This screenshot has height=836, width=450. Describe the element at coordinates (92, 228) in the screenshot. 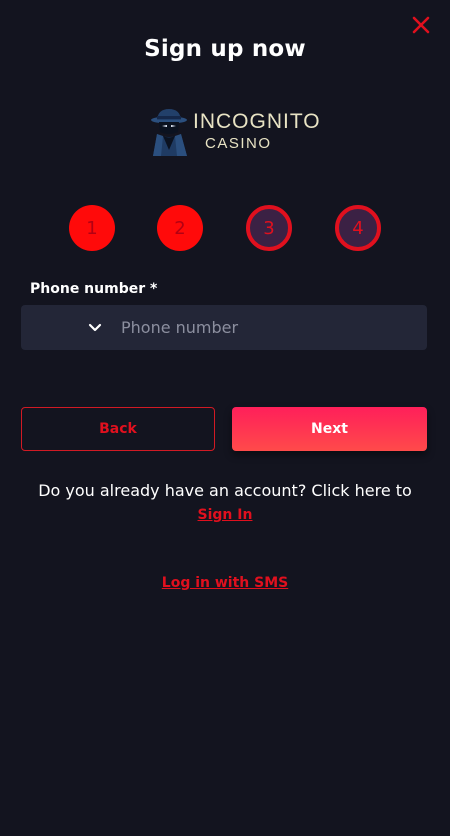

I see `step-1: 1` at that location.